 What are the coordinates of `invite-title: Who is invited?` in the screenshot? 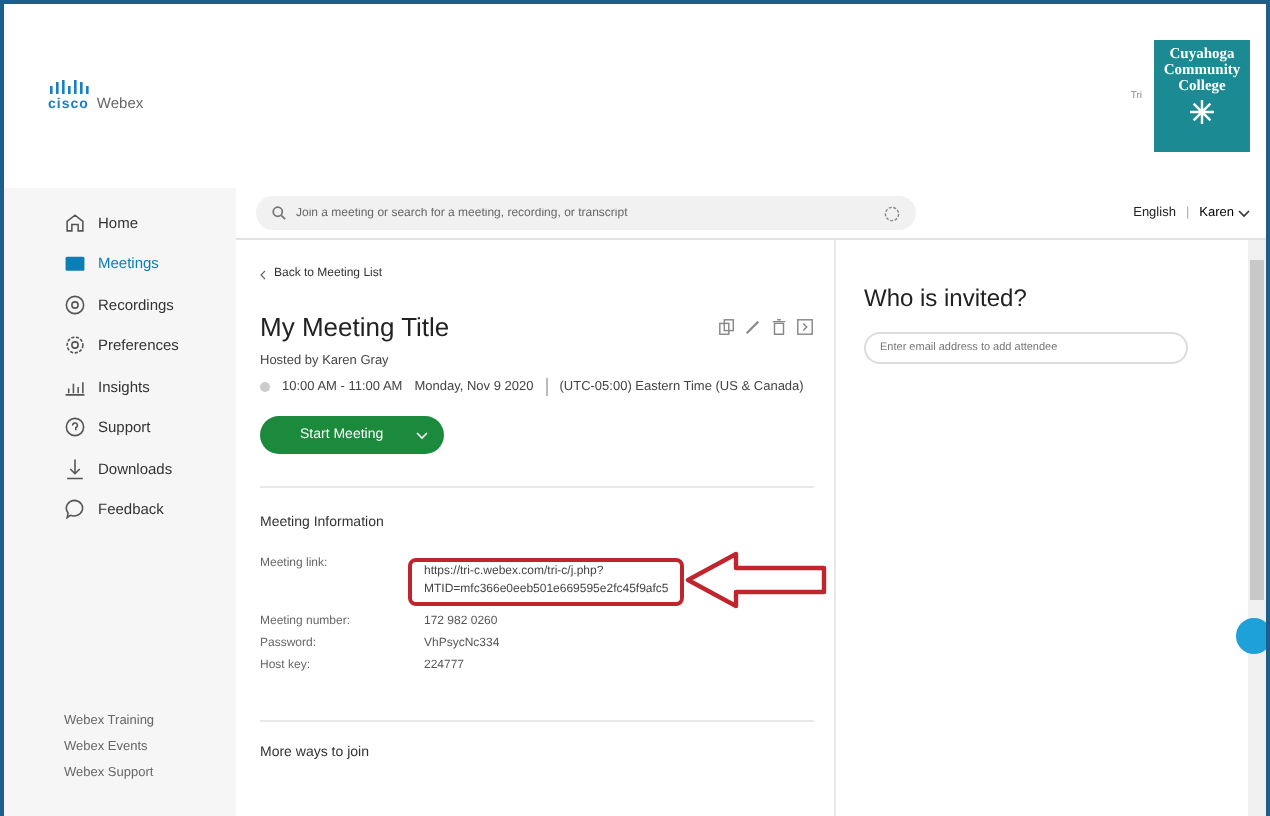 It's located at (946, 298).